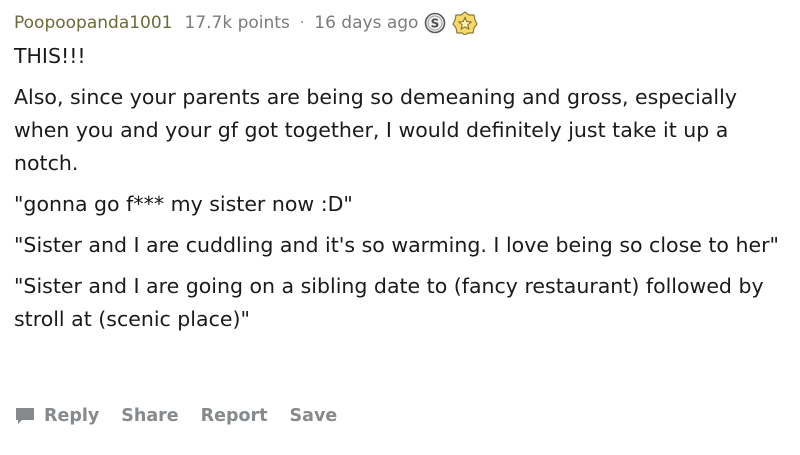  Describe the element at coordinates (93, 23) in the screenshot. I see `author-name: Poopoopanda1001` at that location.